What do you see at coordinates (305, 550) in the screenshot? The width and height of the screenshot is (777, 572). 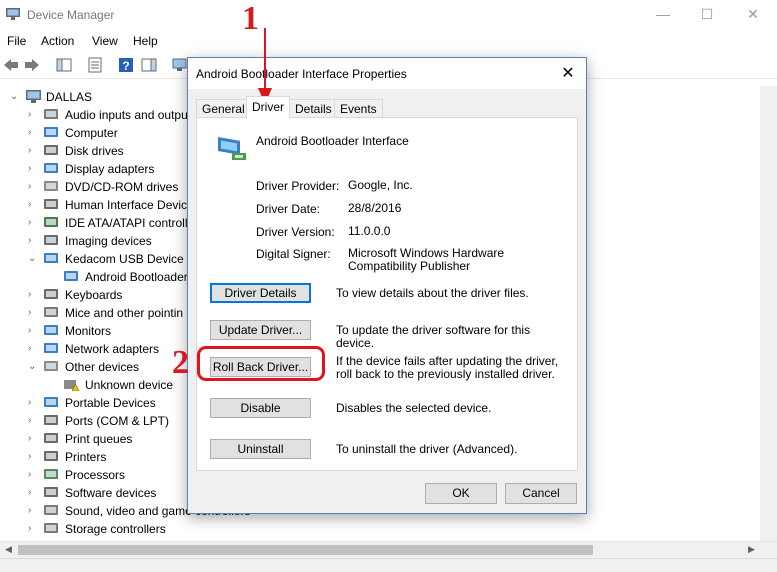 I see `scrollbar-thumb` at bounding box center [305, 550].